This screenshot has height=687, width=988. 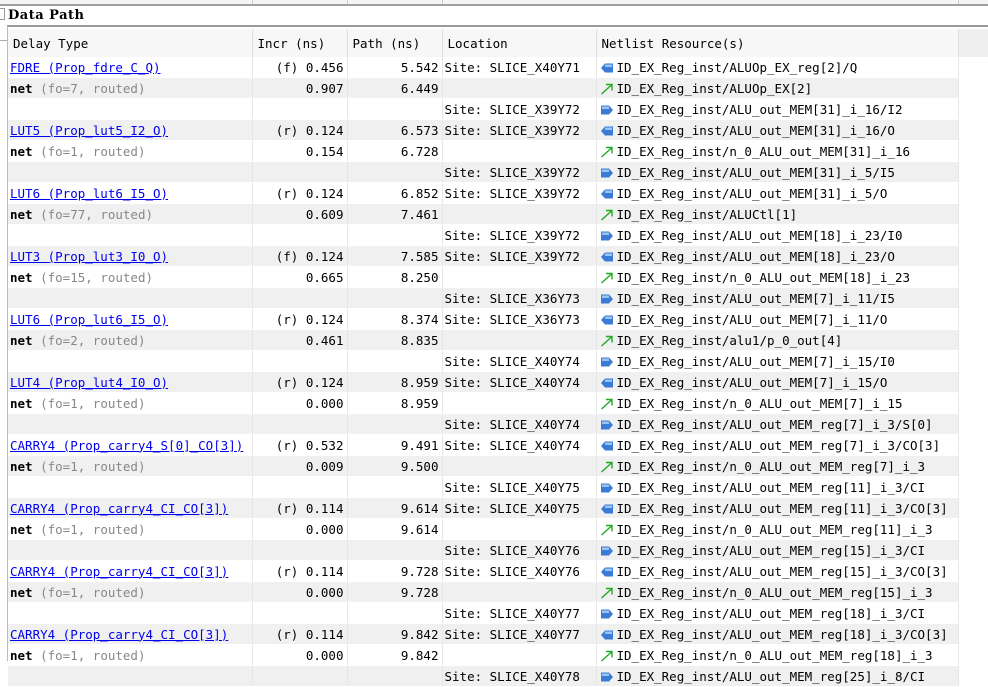 I want to click on netlist-resource-cell: ID_EX_Reg_inst/ALU_out_MEM[7]_i_15/I0, so click(x=777, y=361).